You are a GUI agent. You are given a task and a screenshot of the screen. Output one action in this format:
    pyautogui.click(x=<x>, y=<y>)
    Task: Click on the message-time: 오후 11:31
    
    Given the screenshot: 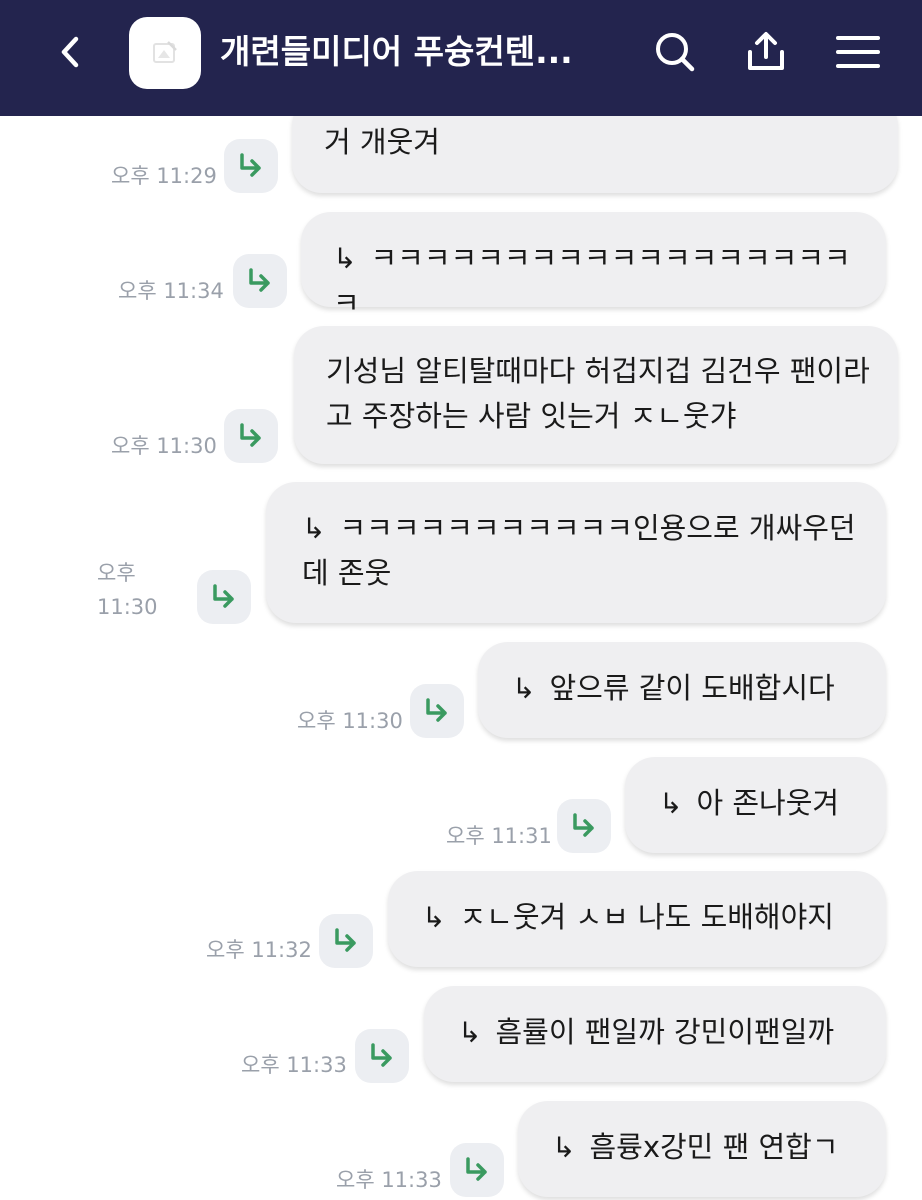 What is the action you would take?
    pyautogui.click(x=499, y=836)
    